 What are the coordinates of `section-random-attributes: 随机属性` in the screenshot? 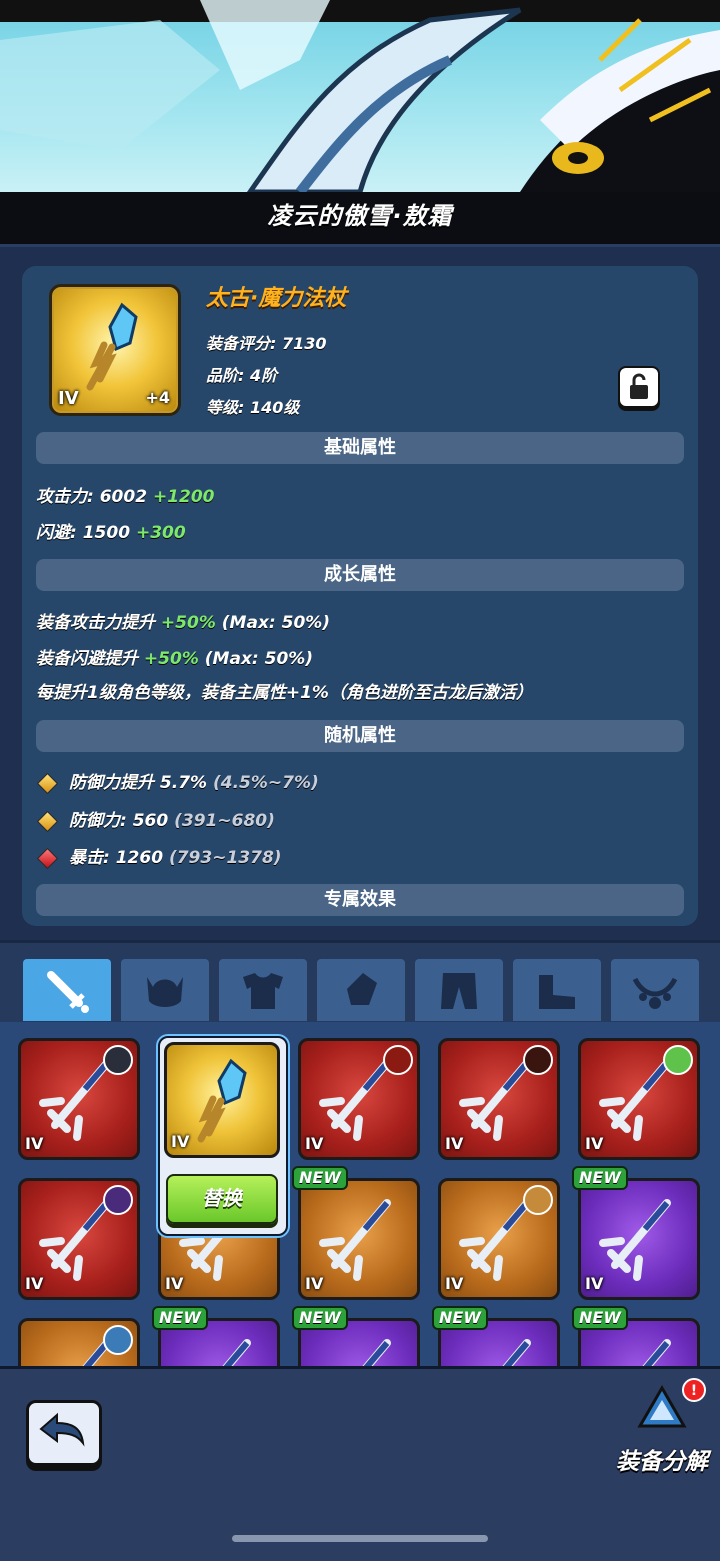 It's located at (360, 736).